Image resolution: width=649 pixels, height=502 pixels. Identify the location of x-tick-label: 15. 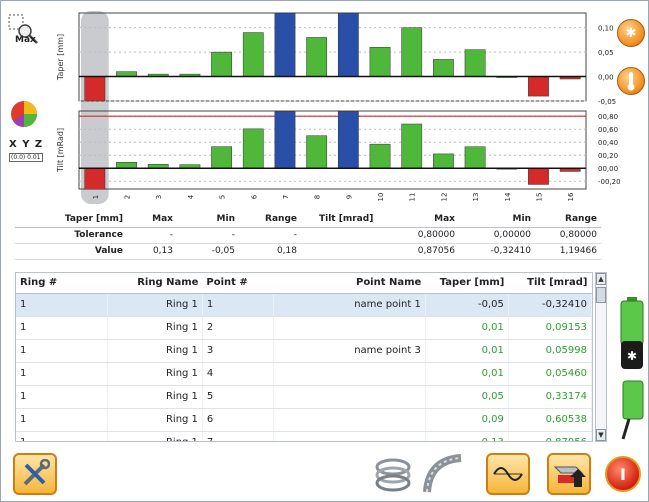
(539, 197).